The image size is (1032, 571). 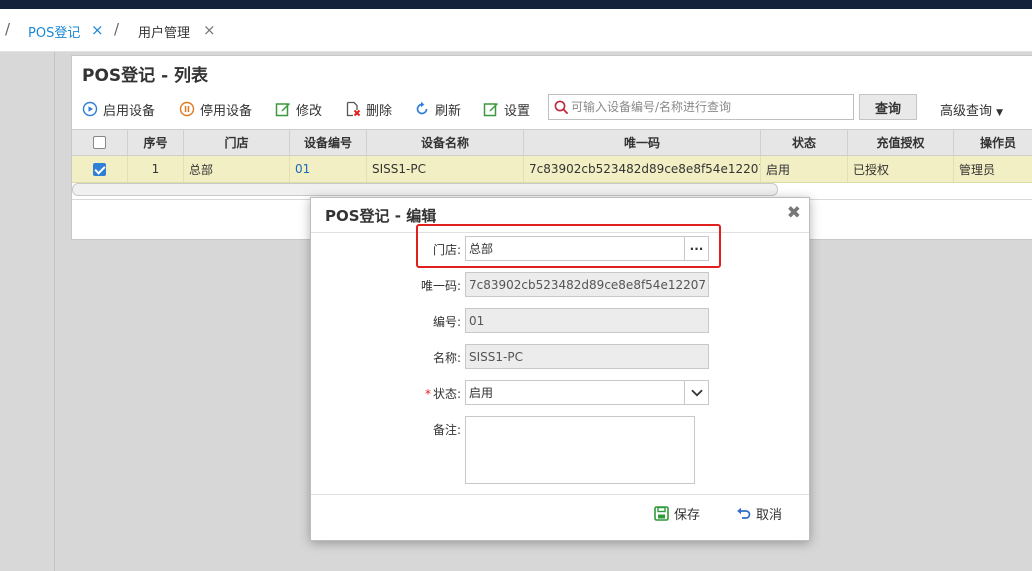 I want to click on remark-textarea, so click(x=580, y=450).